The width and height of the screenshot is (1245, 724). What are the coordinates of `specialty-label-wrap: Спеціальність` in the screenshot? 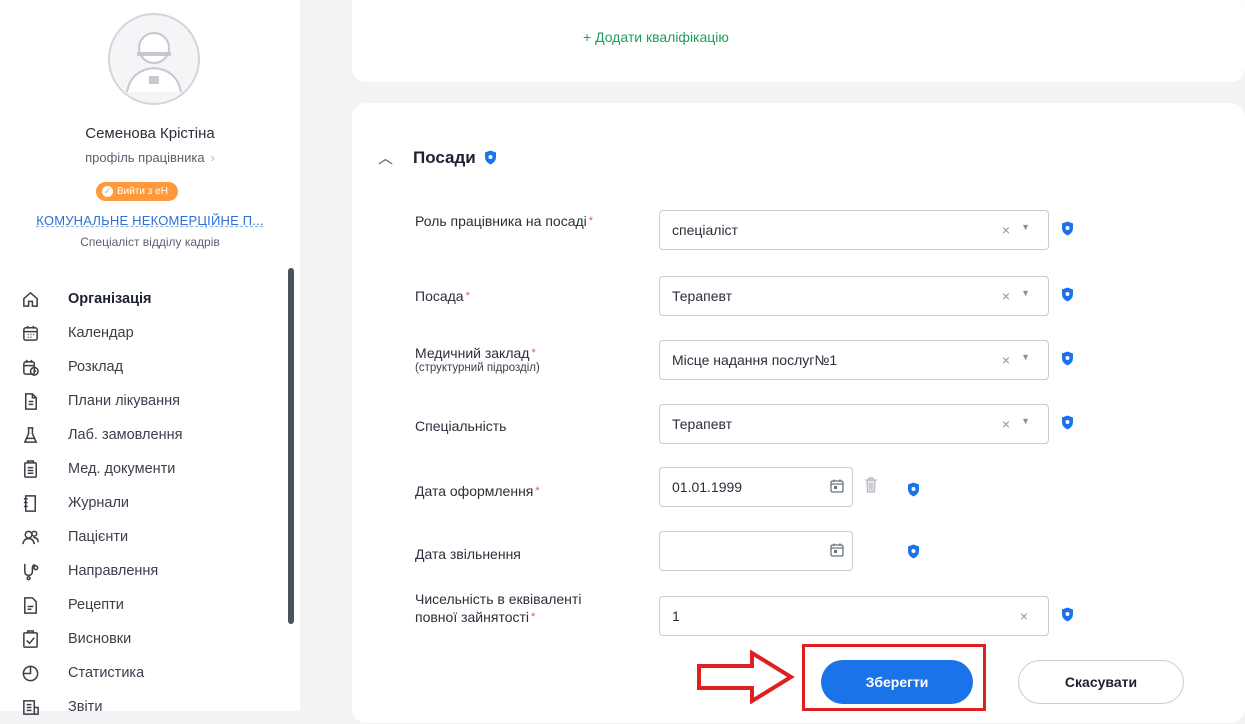 It's located at (460, 426).